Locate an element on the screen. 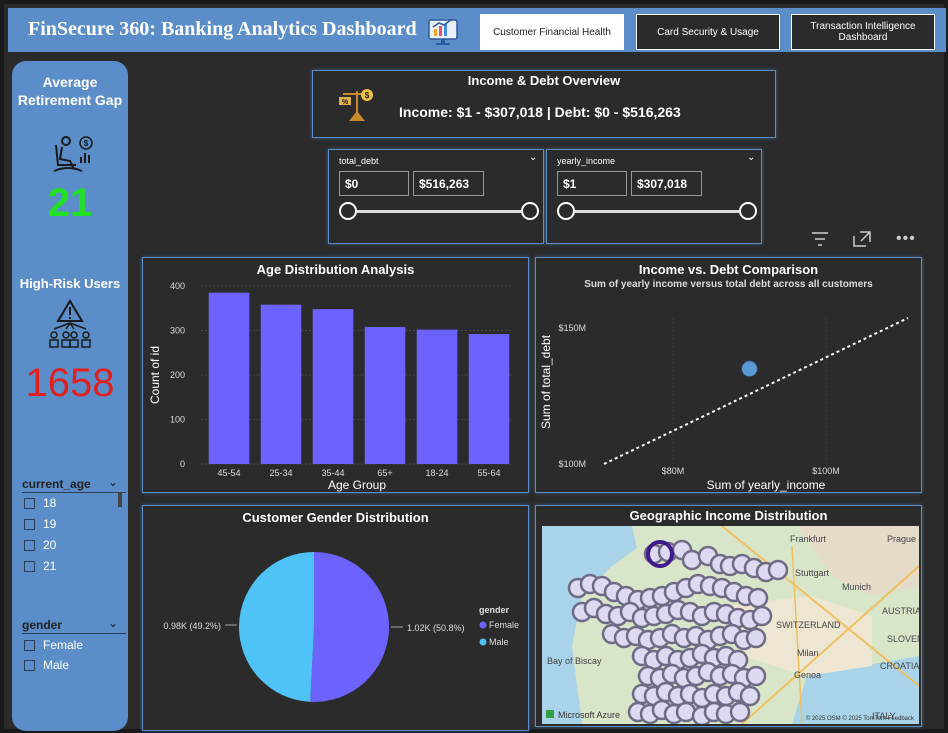  map-attribution: Microsoft Azure is located at coordinates (589, 715).